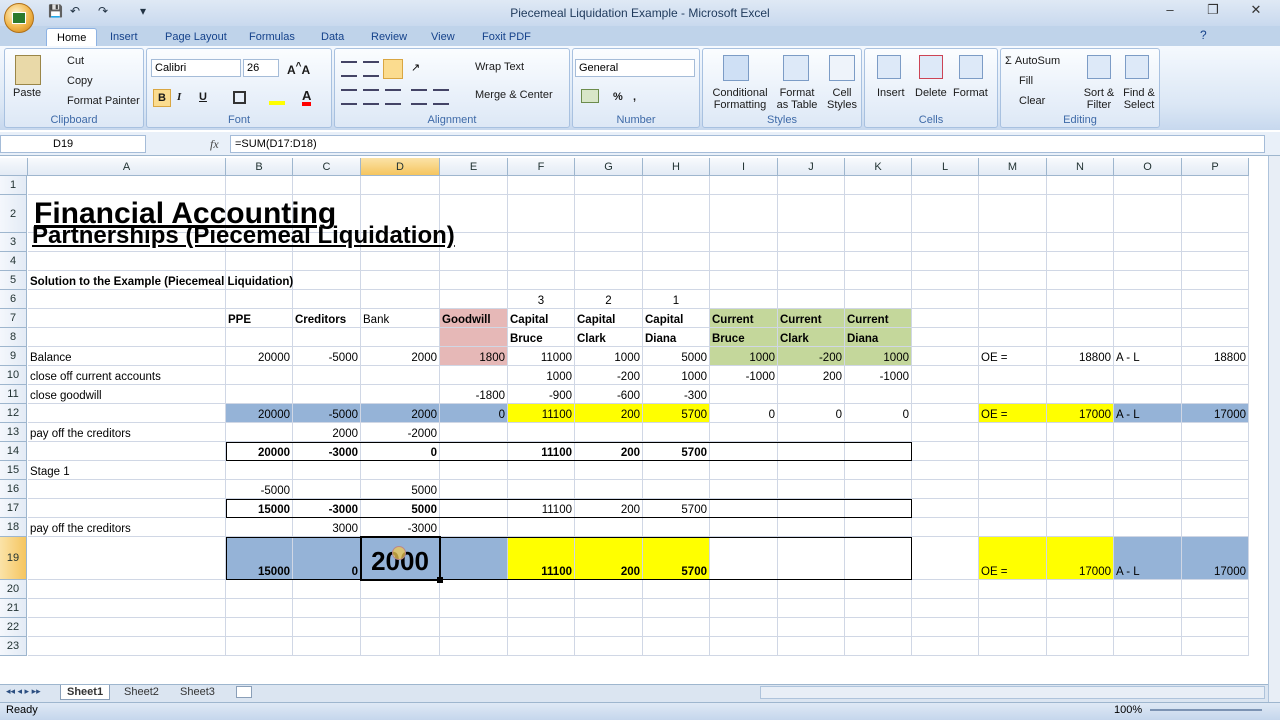 This screenshot has height=720, width=1280. Describe the element at coordinates (609, 185) in the screenshot. I see `cell-g1` at that location.